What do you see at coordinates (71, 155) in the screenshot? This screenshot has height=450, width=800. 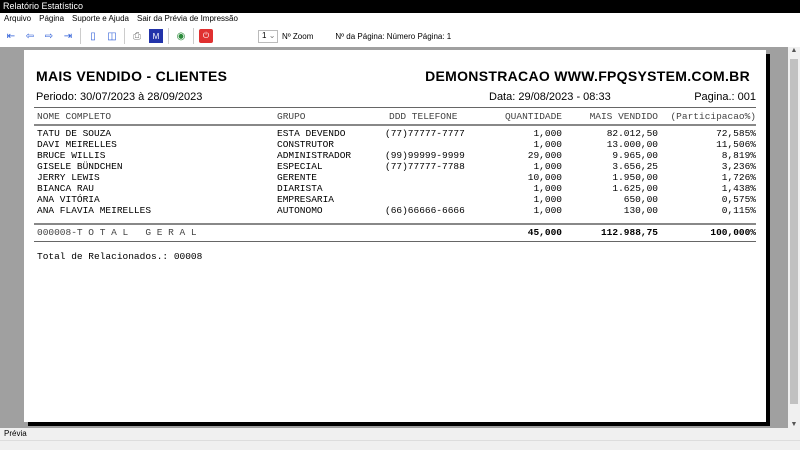 I see `cell-nome: BRUCE WILLIS` at bounding box center [71, 155].